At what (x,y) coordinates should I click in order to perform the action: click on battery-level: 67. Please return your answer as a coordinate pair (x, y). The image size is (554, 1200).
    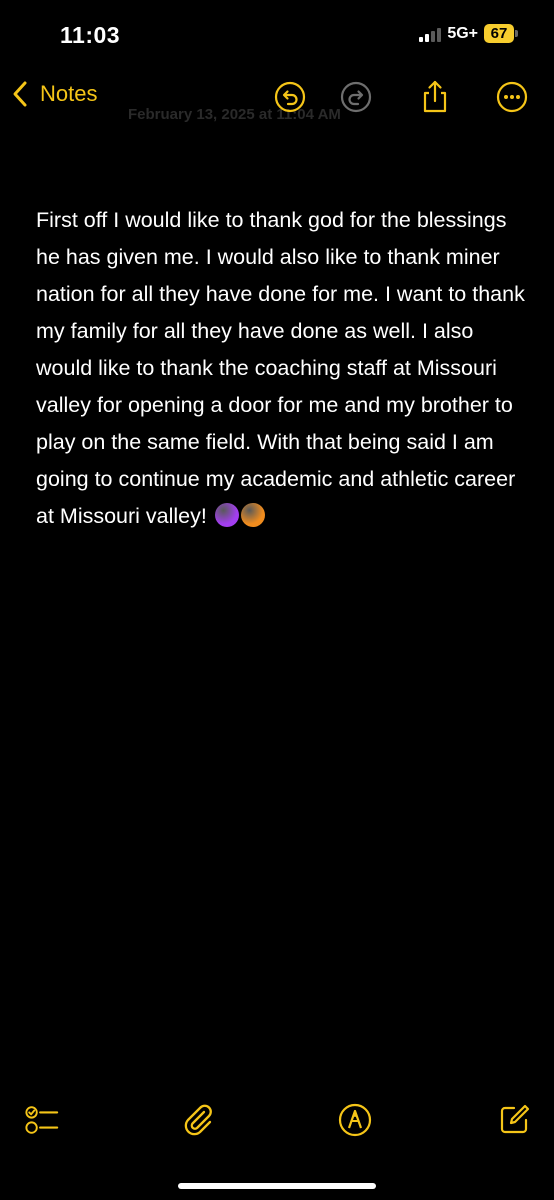
    Looking at the image, I should click on (499, 33).